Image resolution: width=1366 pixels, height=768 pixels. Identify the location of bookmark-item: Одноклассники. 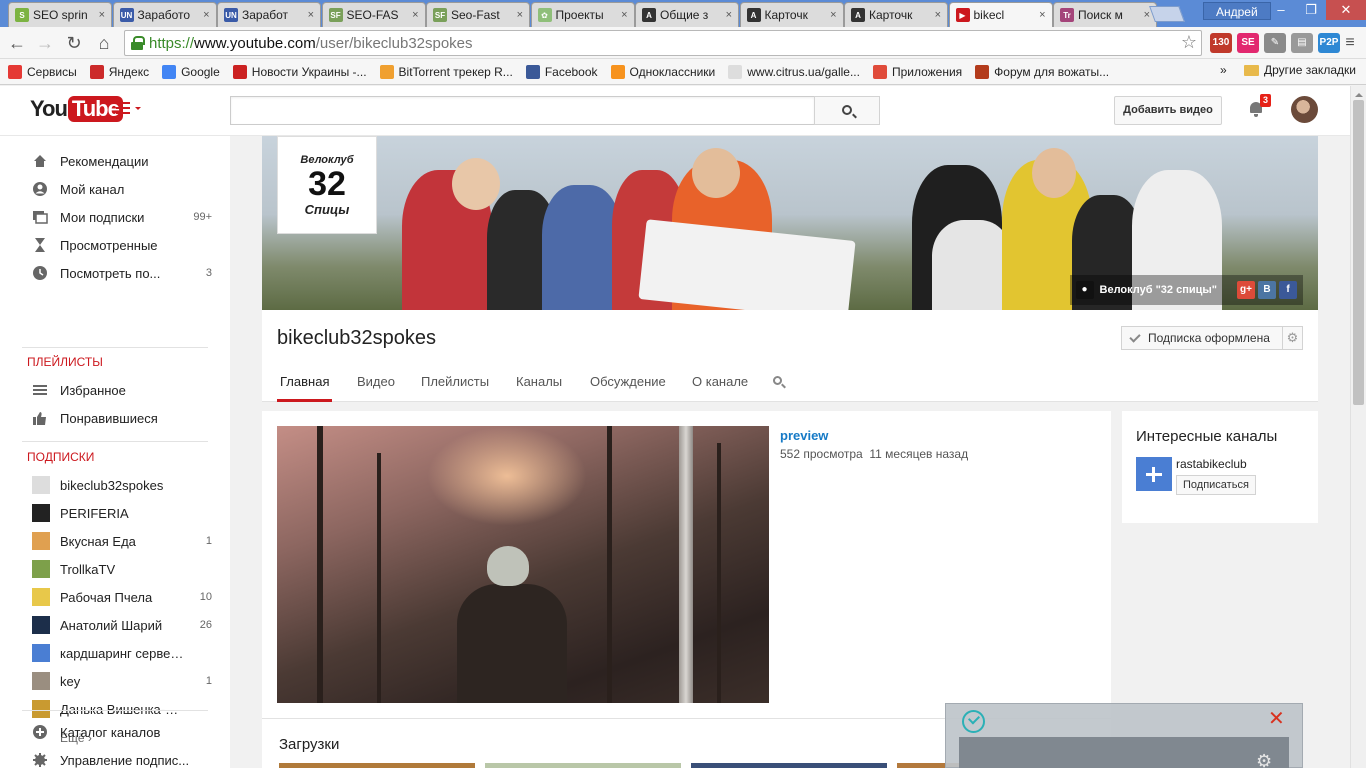
(662, 71).